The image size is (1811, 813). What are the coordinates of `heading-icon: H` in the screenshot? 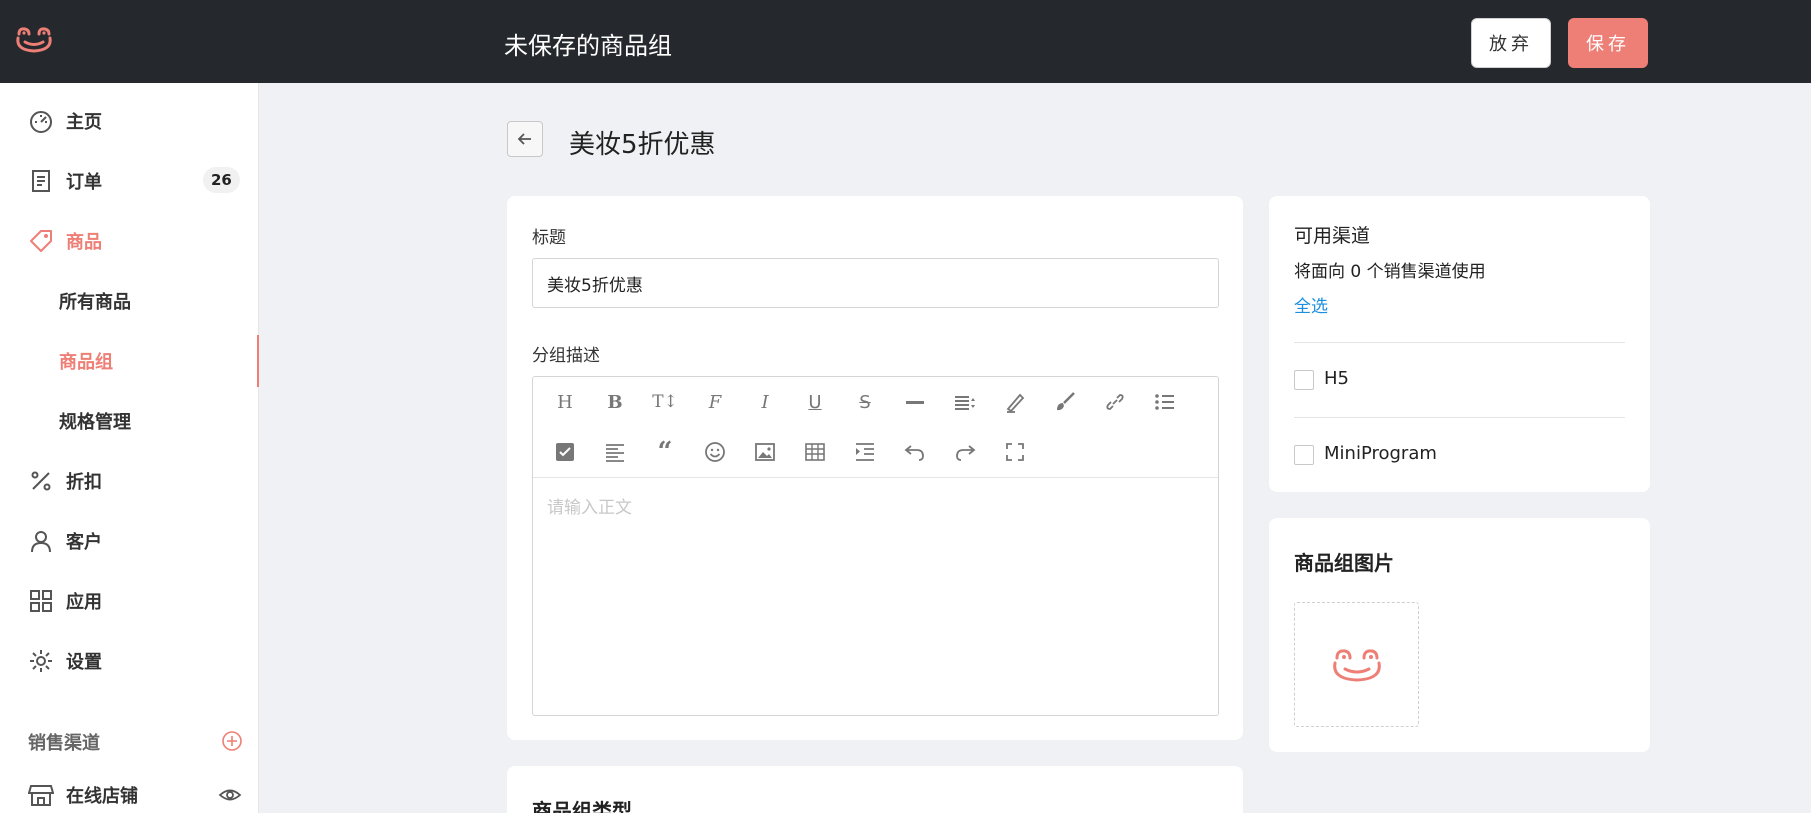 It's located at (565, 402).